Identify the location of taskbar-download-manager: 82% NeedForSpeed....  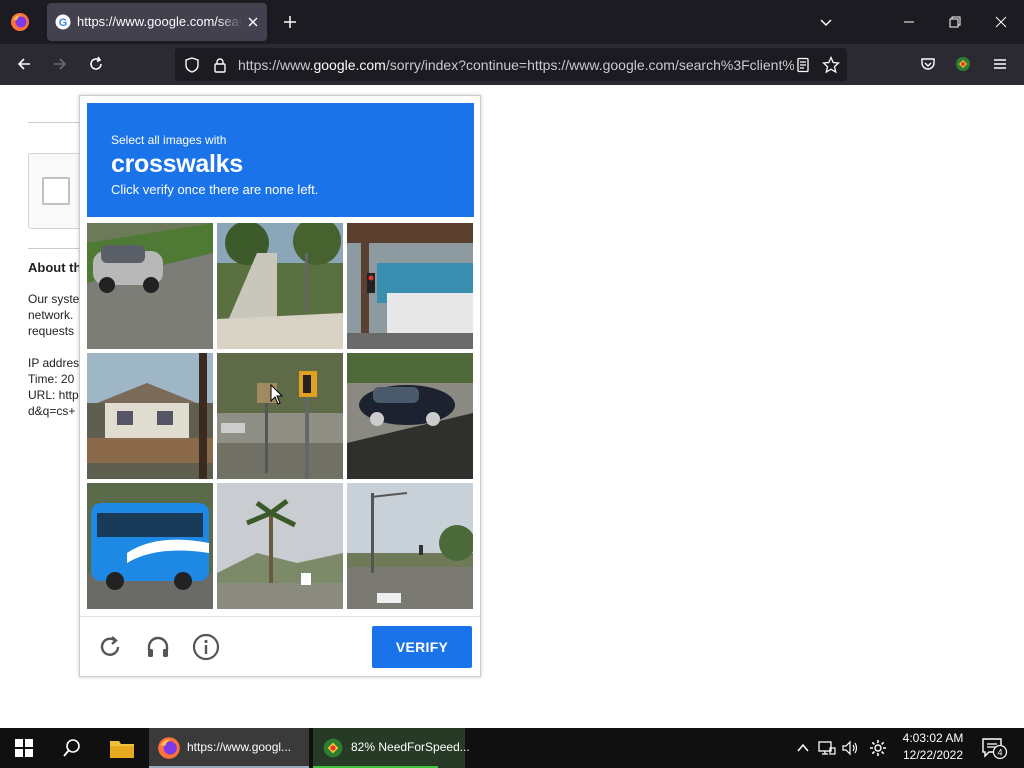
(391, 748).